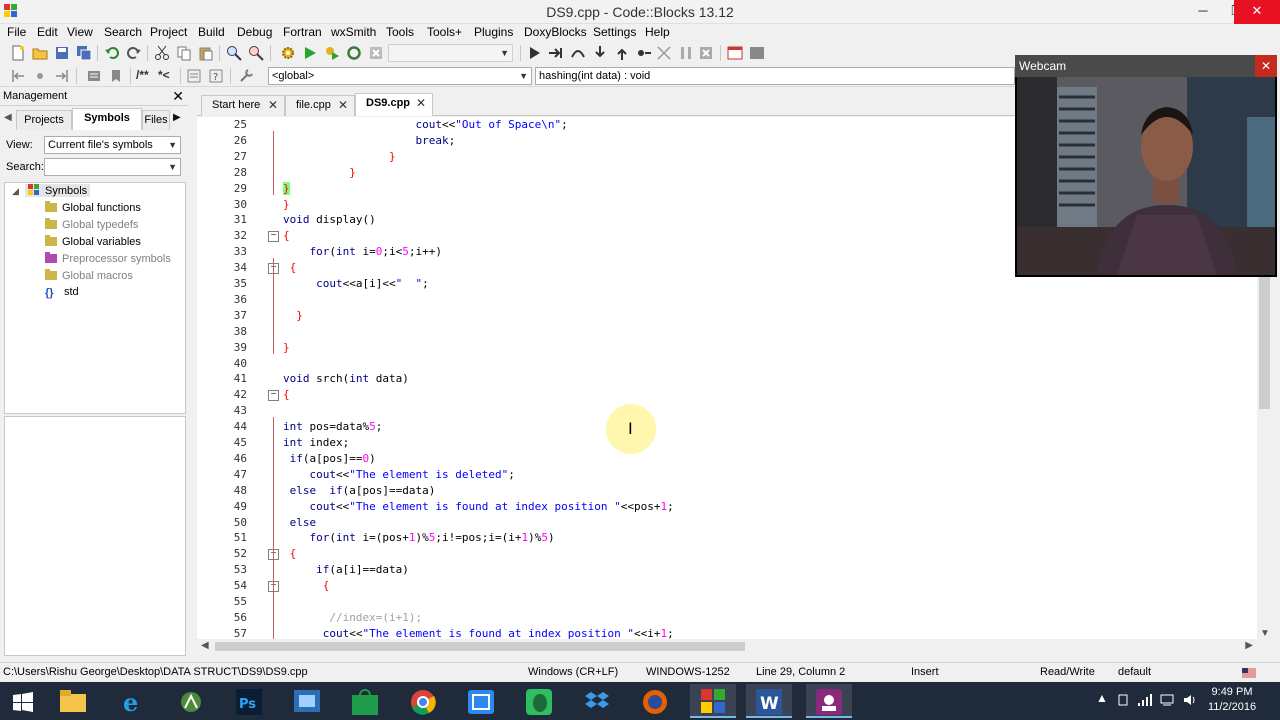 The height and width of the screenshot is (720, 1280). I want to click on editor-horizontal-scrollbar: ◀ ▶, so click(727, 646).